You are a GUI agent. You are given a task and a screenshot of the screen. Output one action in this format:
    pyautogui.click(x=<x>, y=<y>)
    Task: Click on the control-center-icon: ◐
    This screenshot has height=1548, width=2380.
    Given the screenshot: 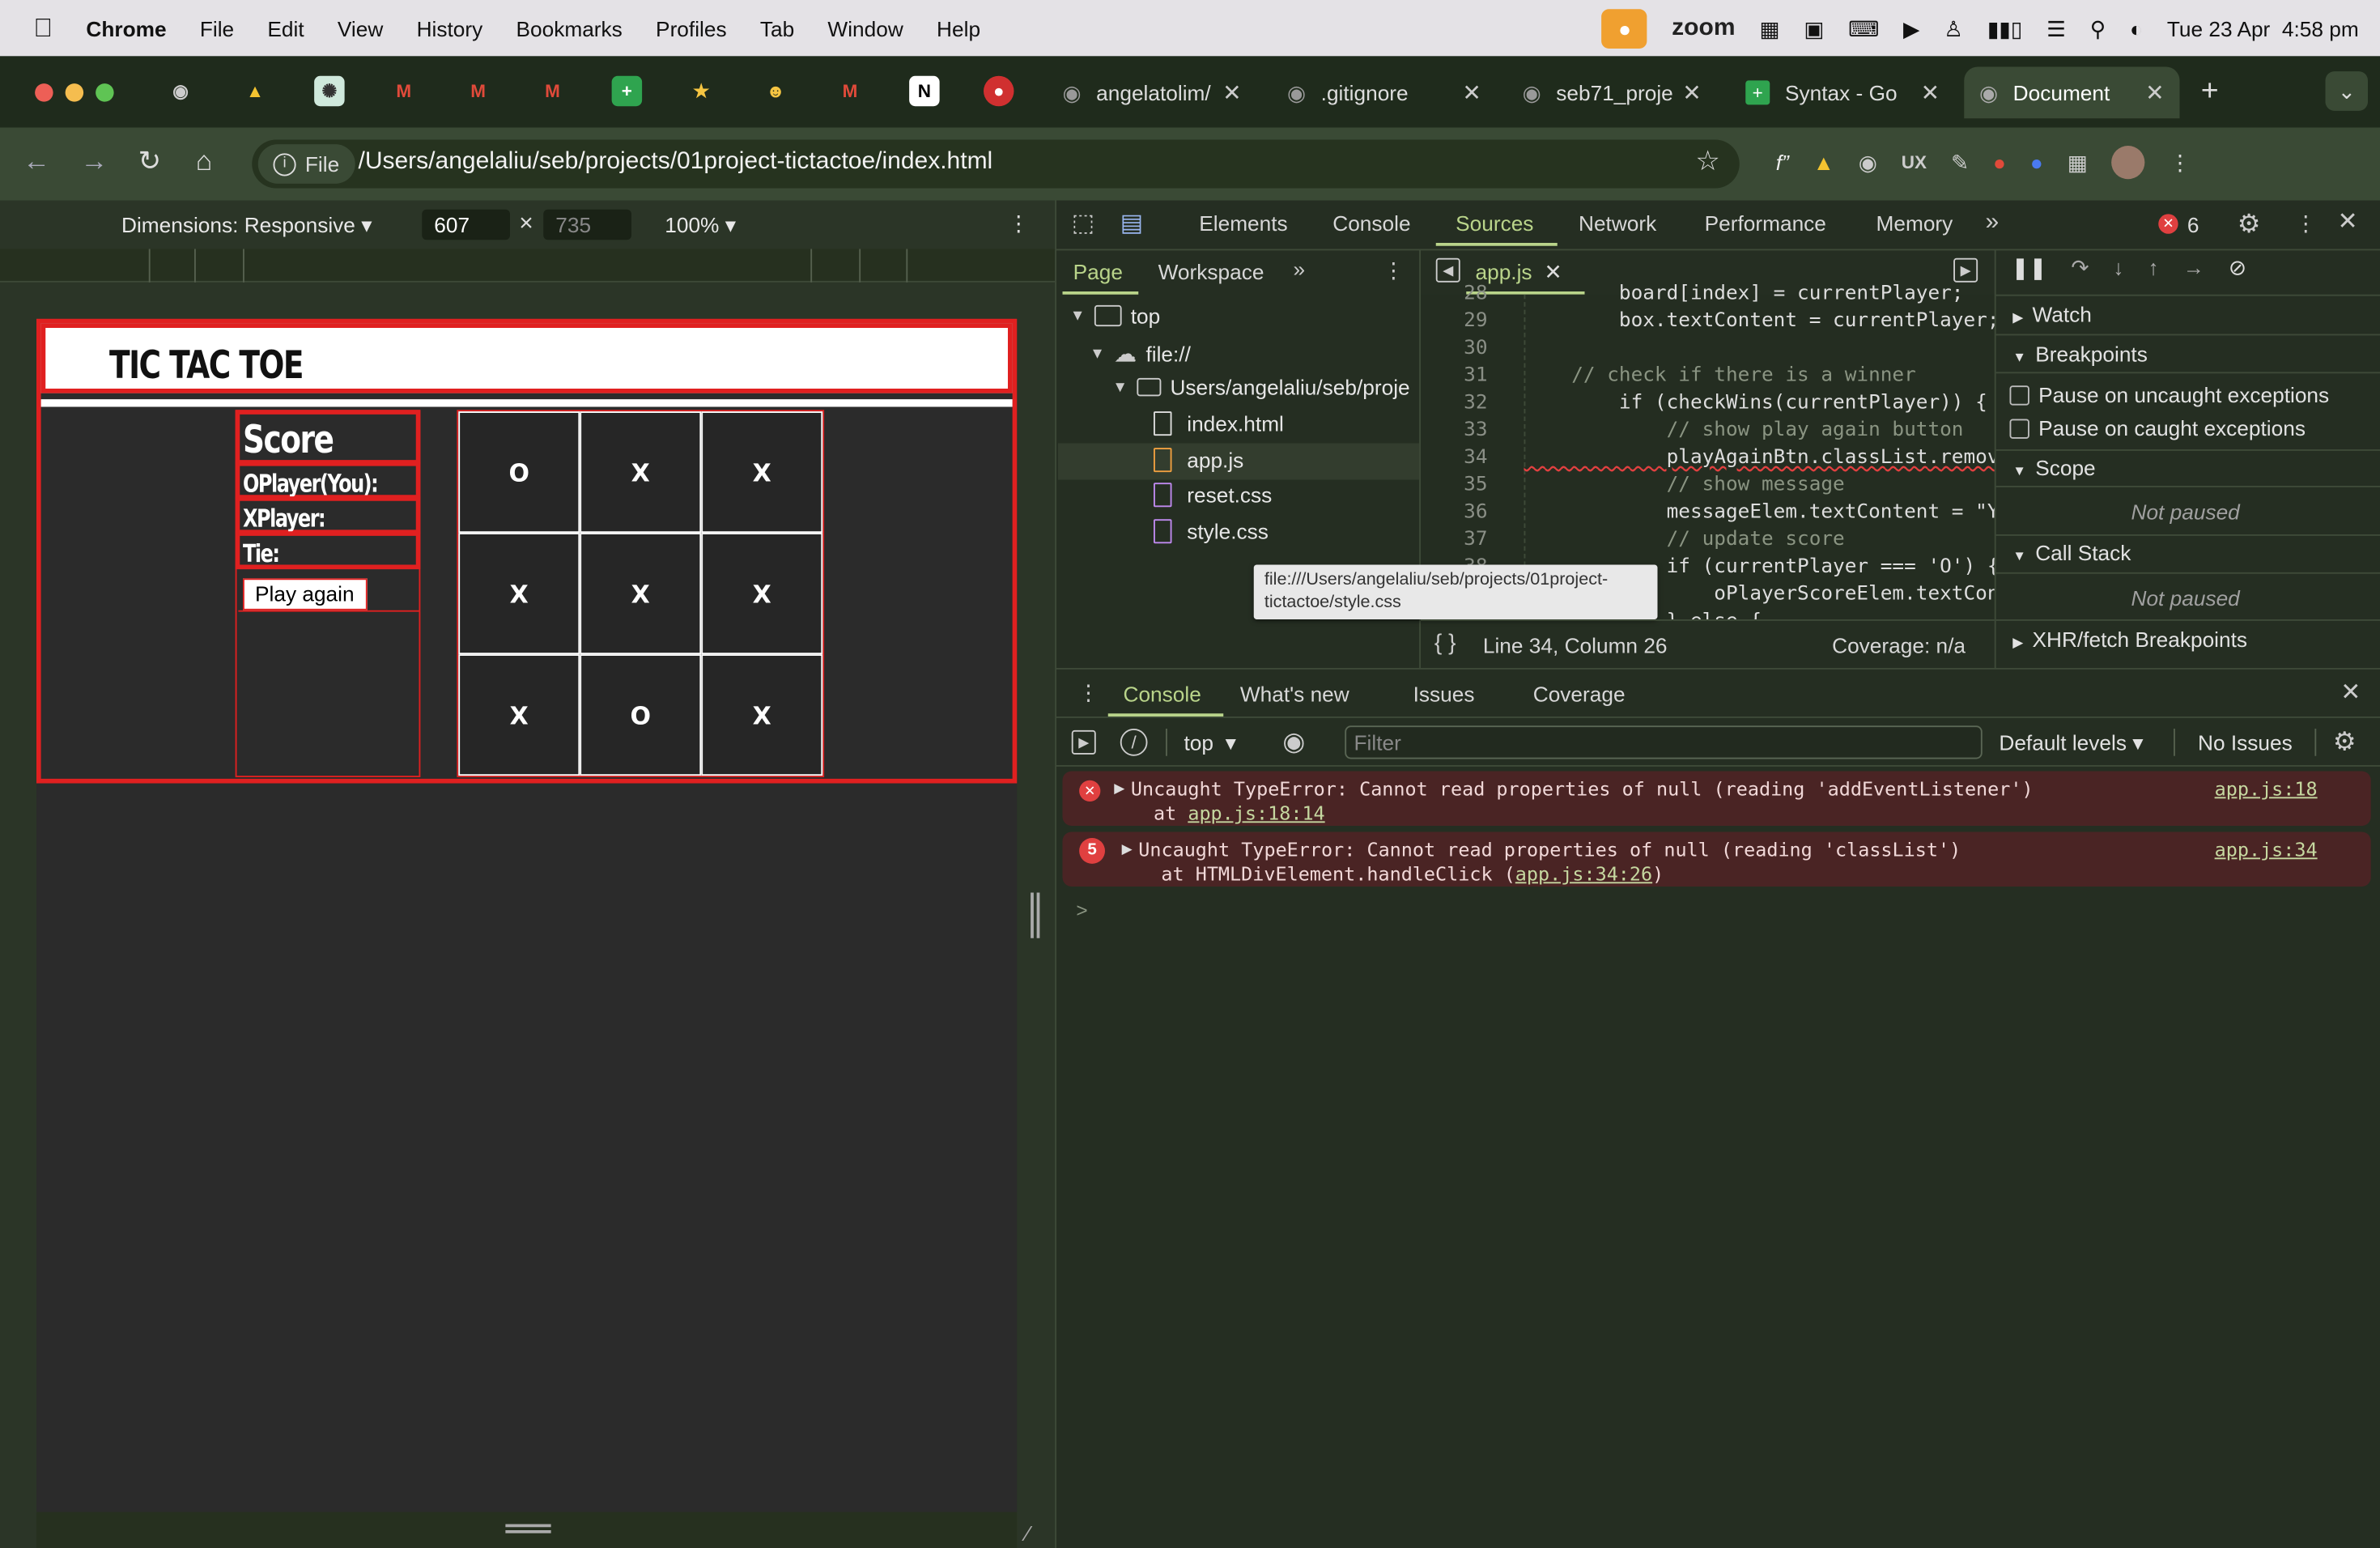 What is the action you would take?
    pyautogui.click(x=2137, y=29)
    